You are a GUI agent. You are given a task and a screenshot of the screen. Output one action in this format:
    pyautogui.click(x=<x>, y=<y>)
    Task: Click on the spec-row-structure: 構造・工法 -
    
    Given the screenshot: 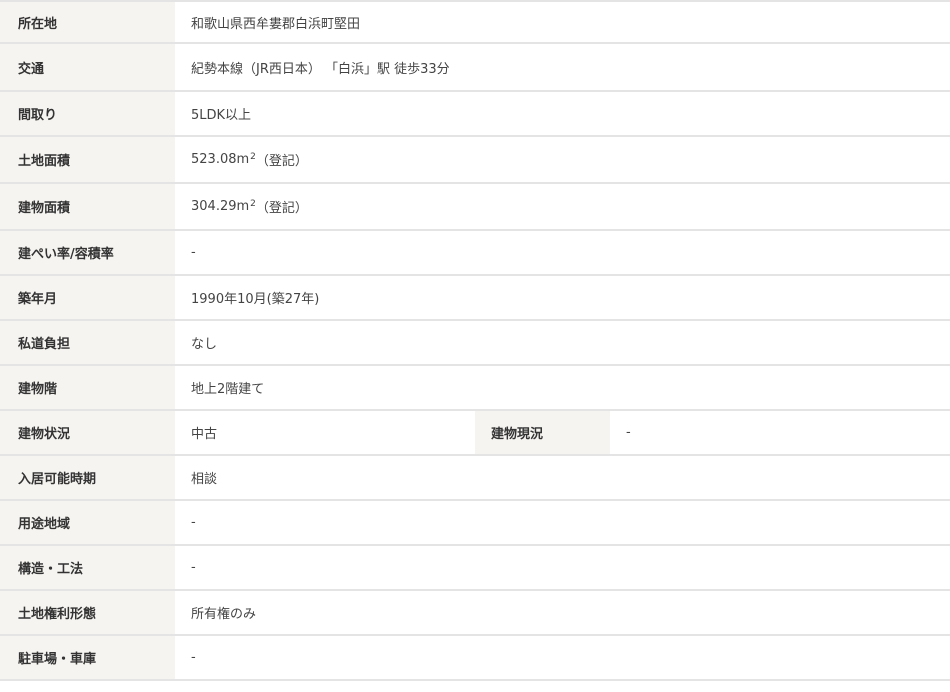 What is the action you would take?
    pyautogui.click(x=475, y=568)
    